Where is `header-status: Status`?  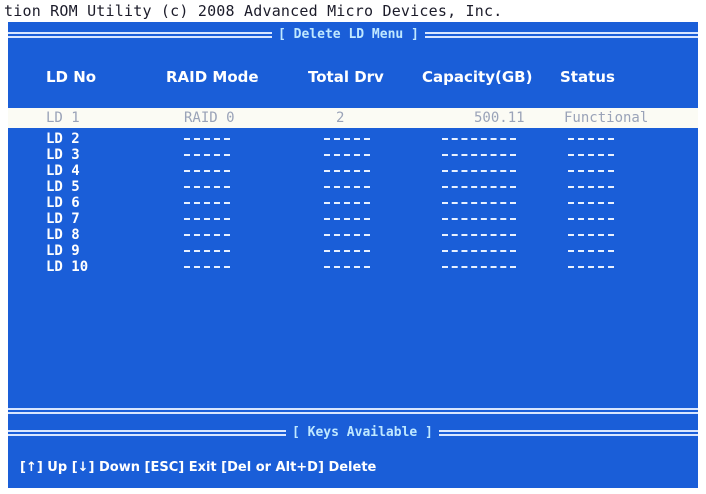 header-status: Status is located at coordinates (587, 77).